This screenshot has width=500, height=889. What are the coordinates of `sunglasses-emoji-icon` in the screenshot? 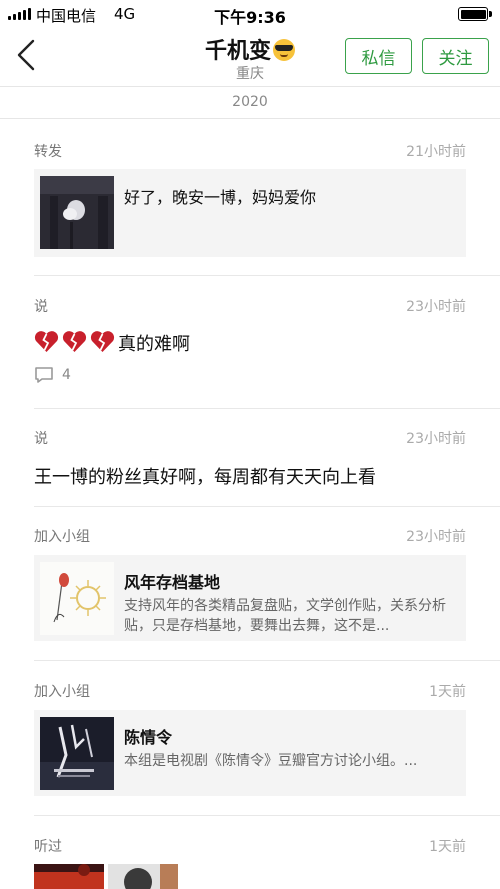 It's located at (284, 50).